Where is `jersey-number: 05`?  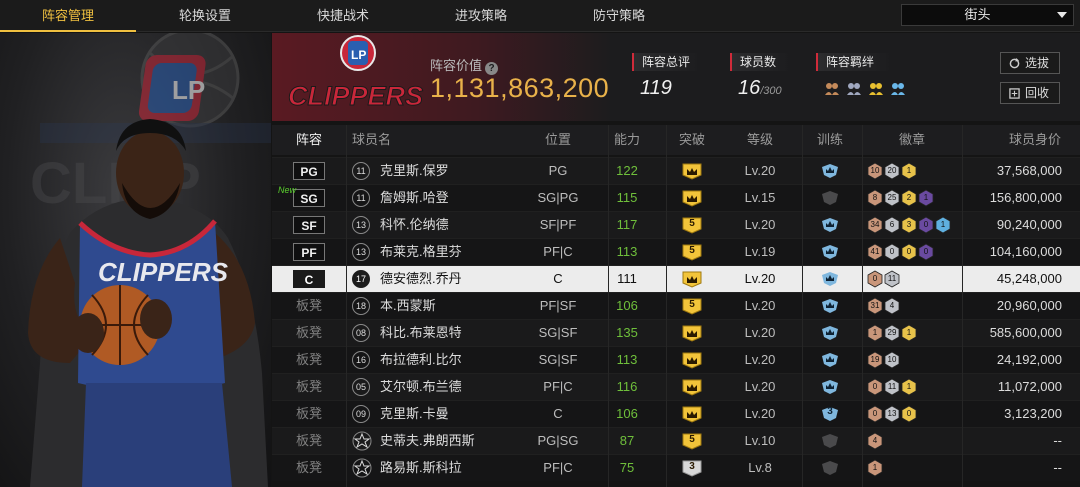 jersey-number: 05 is located at coordinates (361, 387).